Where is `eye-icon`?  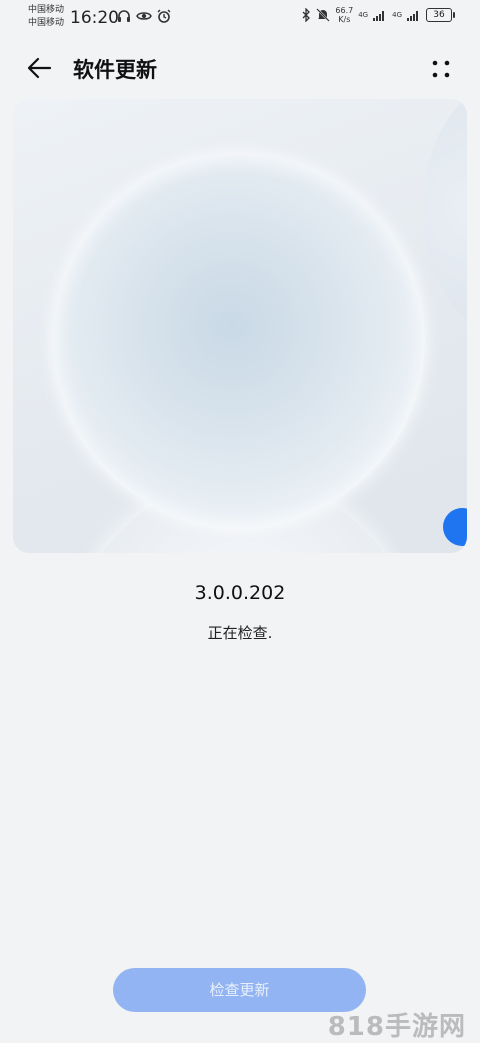
eye-icon is located at coordinates (144, 16).